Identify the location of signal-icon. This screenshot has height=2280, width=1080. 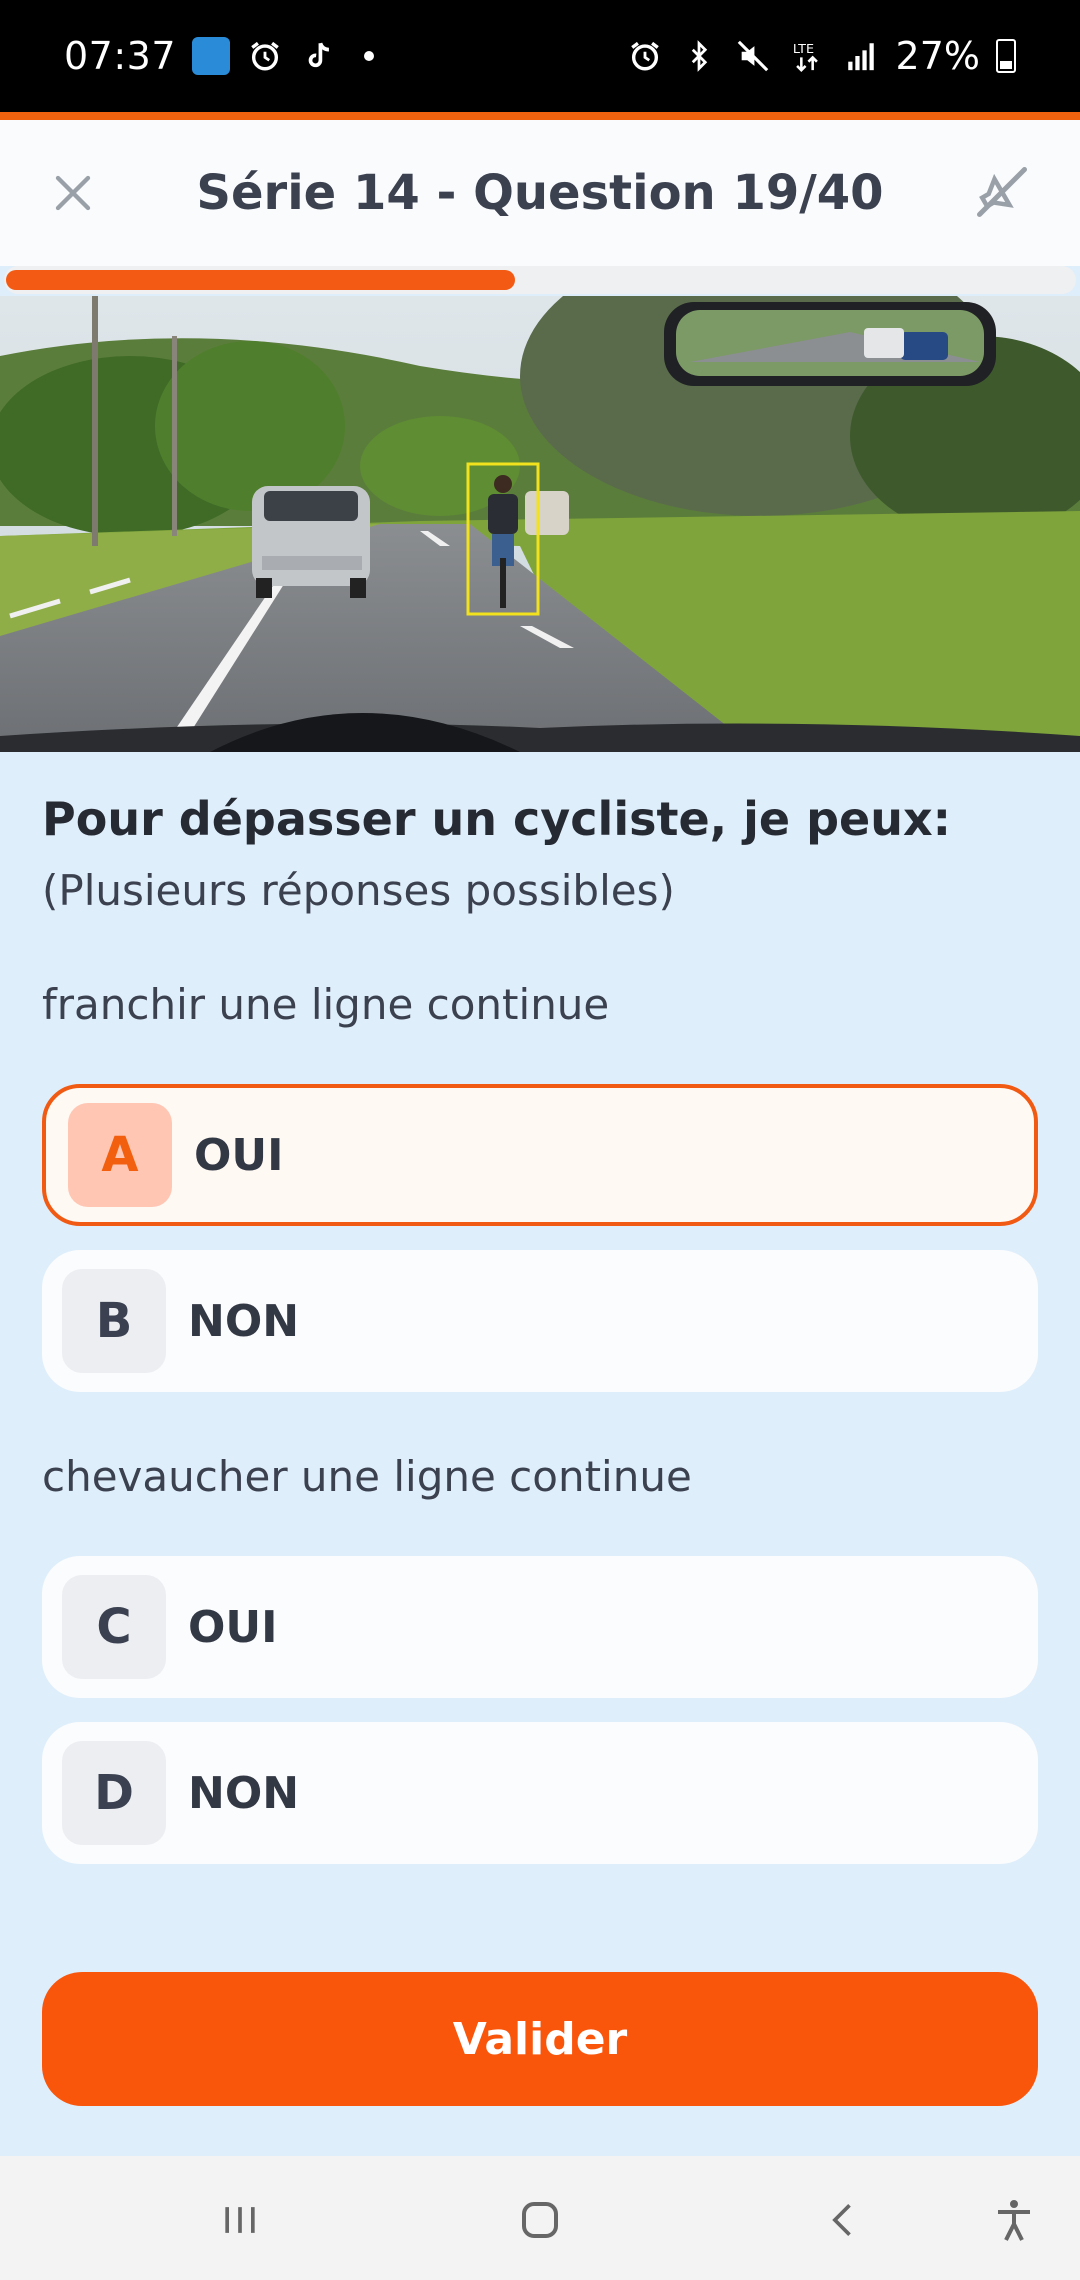
(861, 56).